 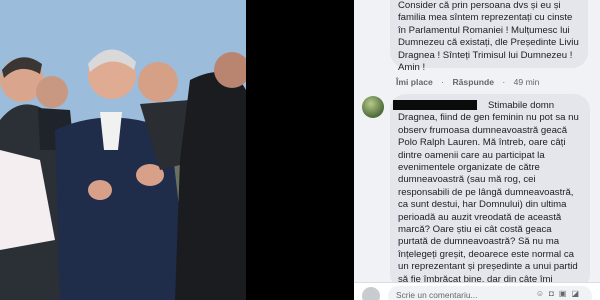 I want to click on emoji-icon: ☺, so click(x=542, y=293).